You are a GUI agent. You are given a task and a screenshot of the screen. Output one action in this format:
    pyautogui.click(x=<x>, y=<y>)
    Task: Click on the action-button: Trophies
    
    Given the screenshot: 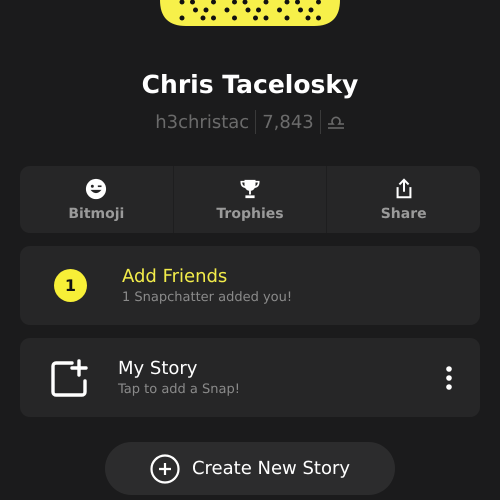 What is the action you would take?
    pyautogui.click(x=249, y=199)
    